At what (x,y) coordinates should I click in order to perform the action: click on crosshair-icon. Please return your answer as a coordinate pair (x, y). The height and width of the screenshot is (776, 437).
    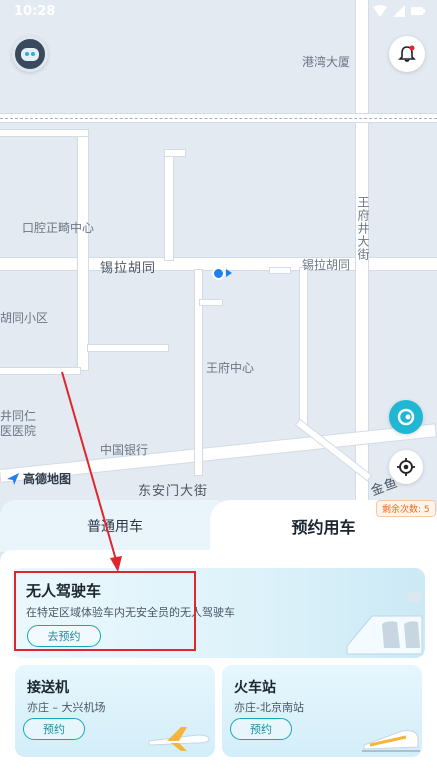
    Looking at the image, I should click on (406, 467).